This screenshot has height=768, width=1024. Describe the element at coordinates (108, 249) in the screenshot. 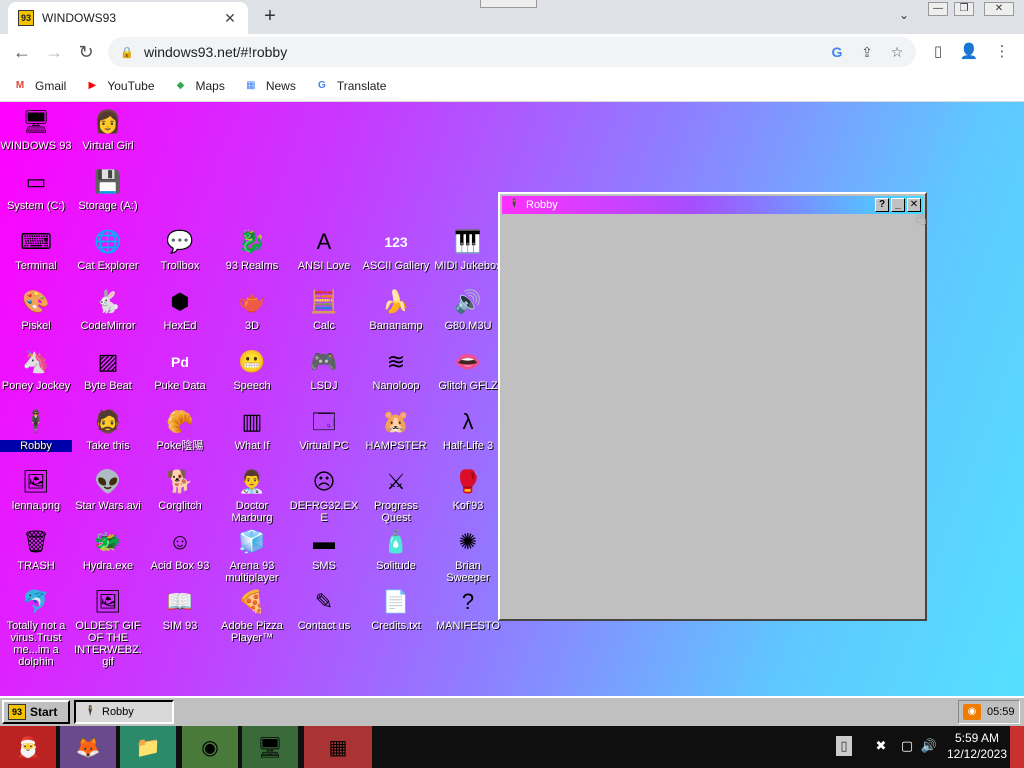

I see `desktop-icon-cat-explorer: 🌐 Cat Explorer` at that location.